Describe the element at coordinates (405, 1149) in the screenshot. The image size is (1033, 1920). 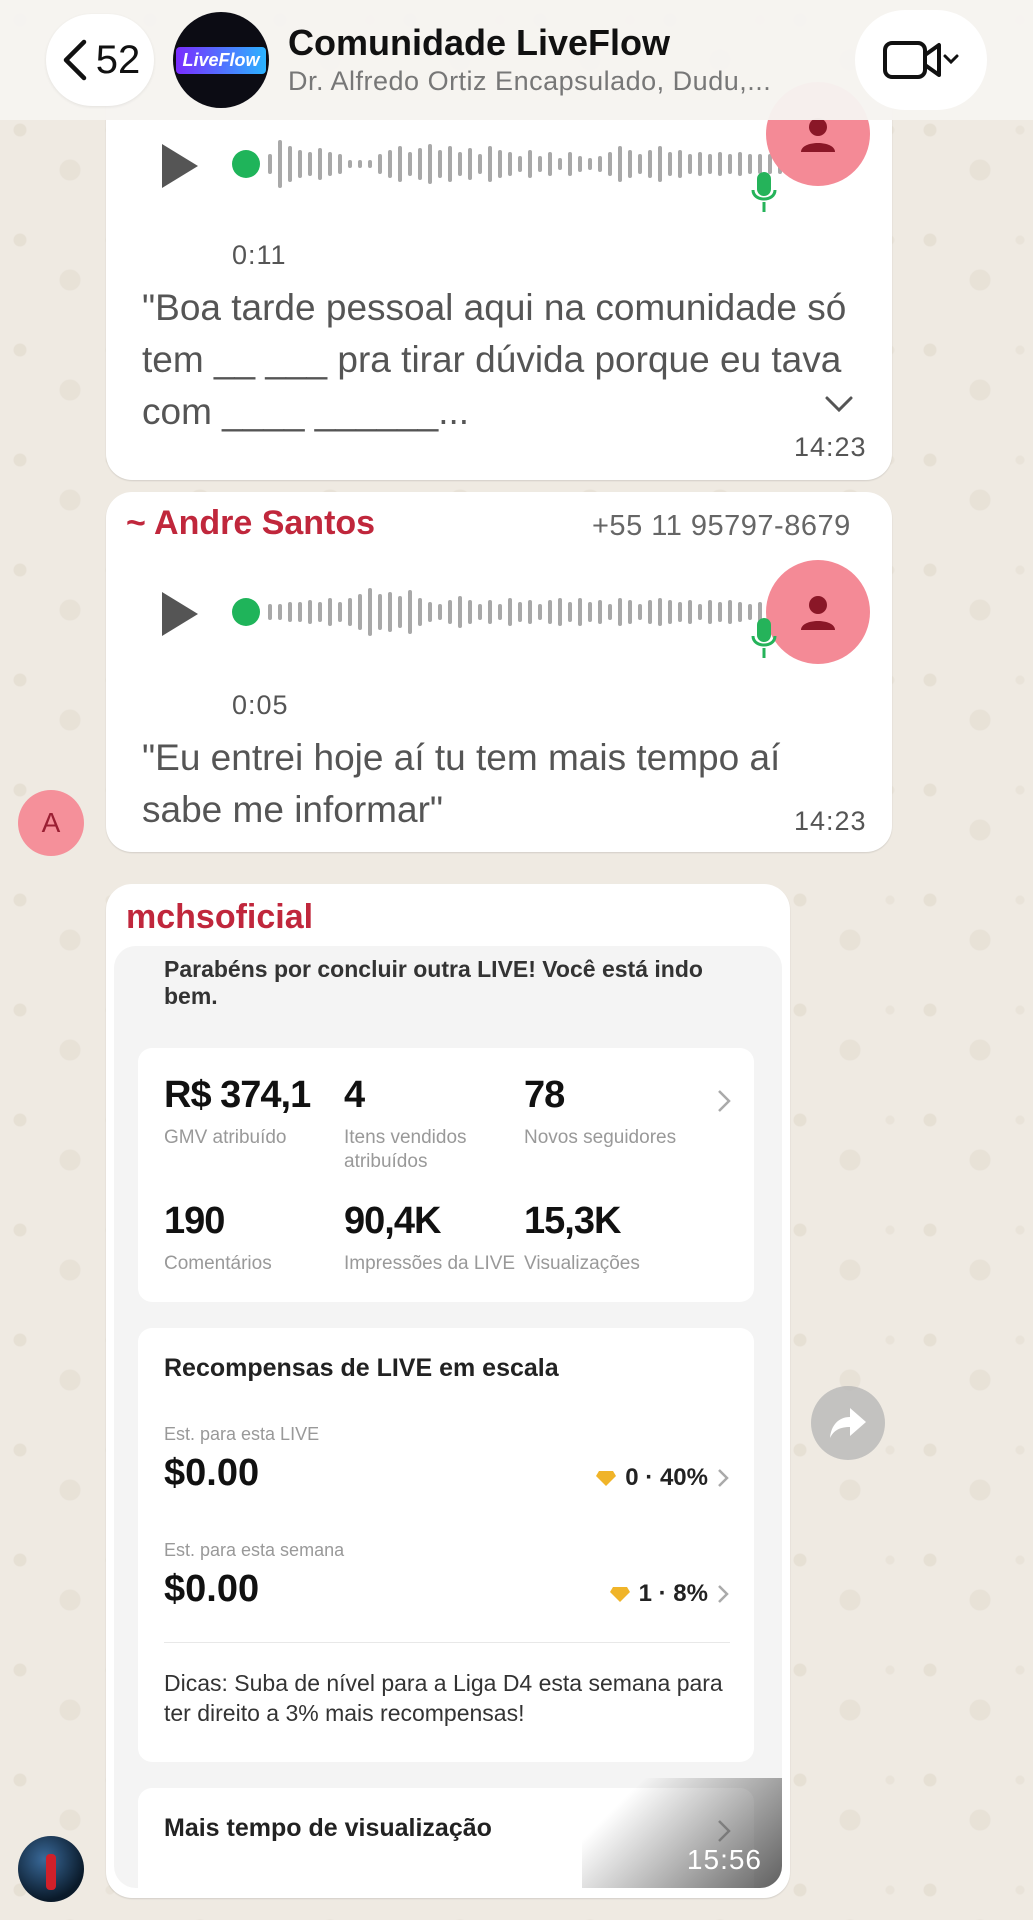
I see `metric-label: Itens vendidos atribuídos` at that location.